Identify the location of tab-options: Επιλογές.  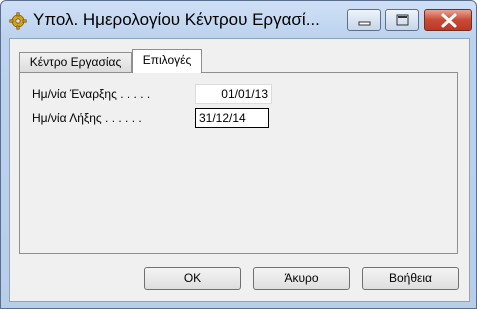
(167, 61).